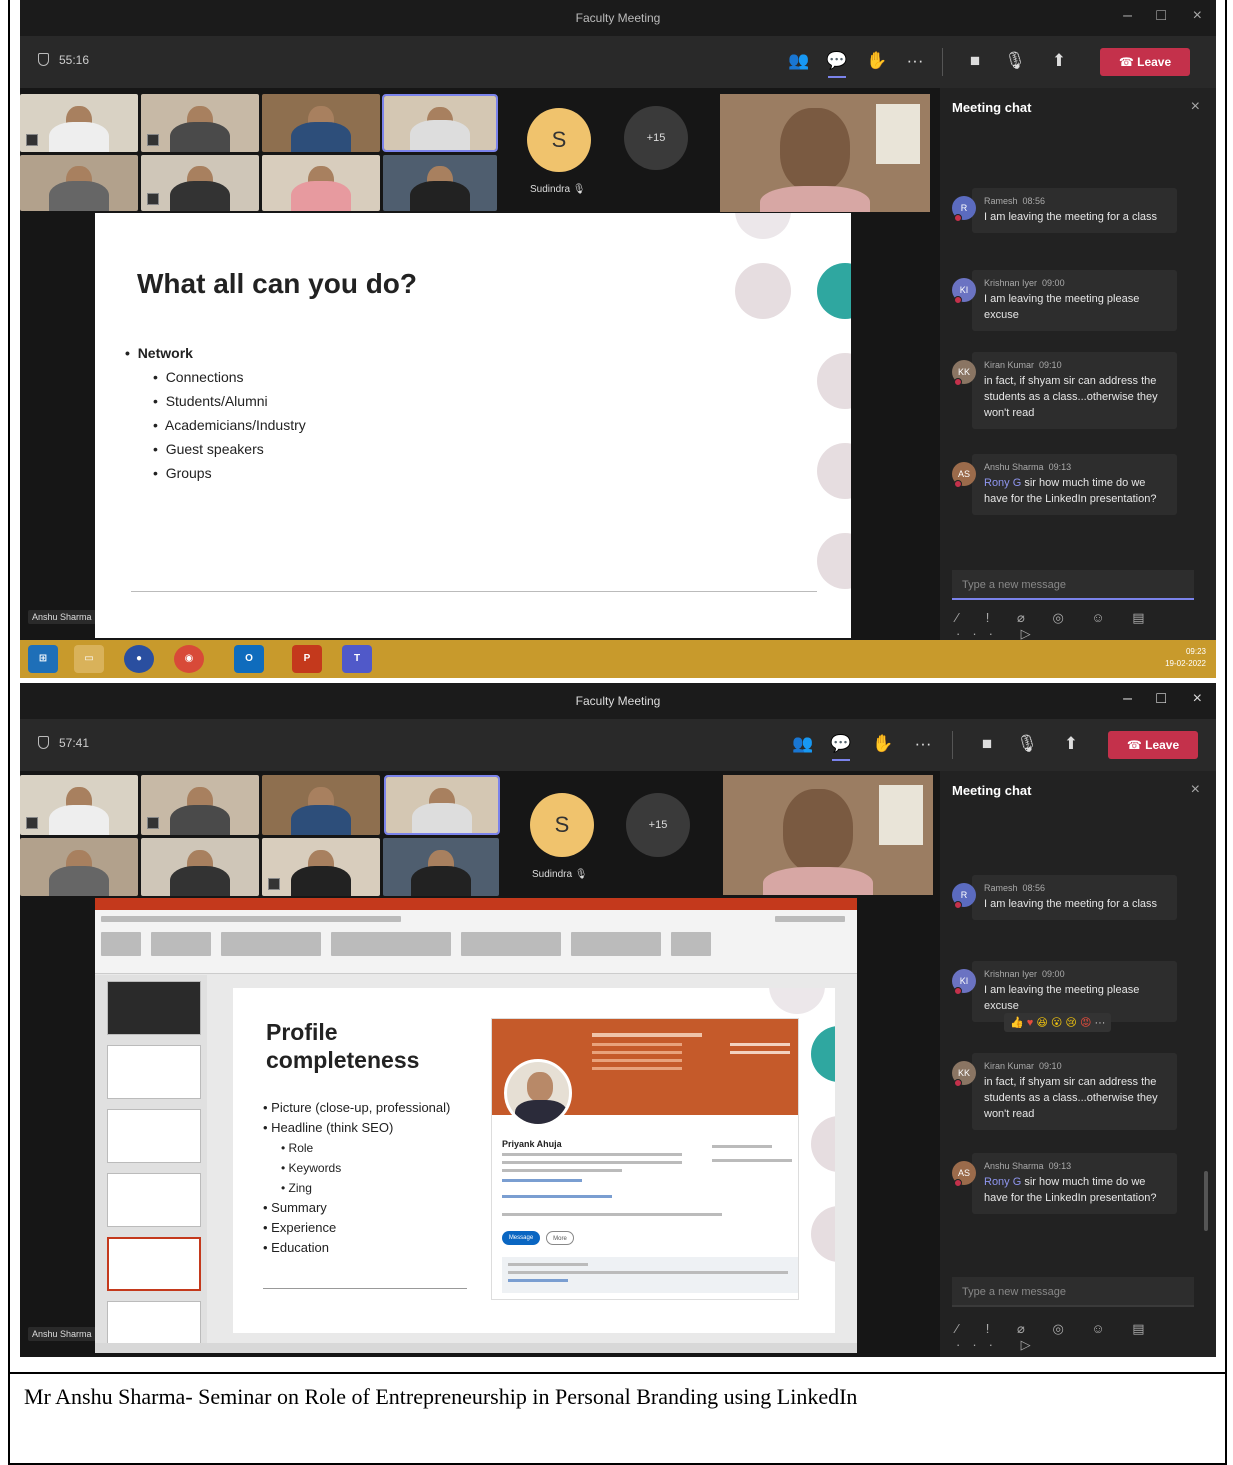 The width and height of the screenshot is (1233, 1465). What do you see at coordinates (357, 659) in the screenshot?
I see `teams-icon: T` at bounding box center [357, 659].